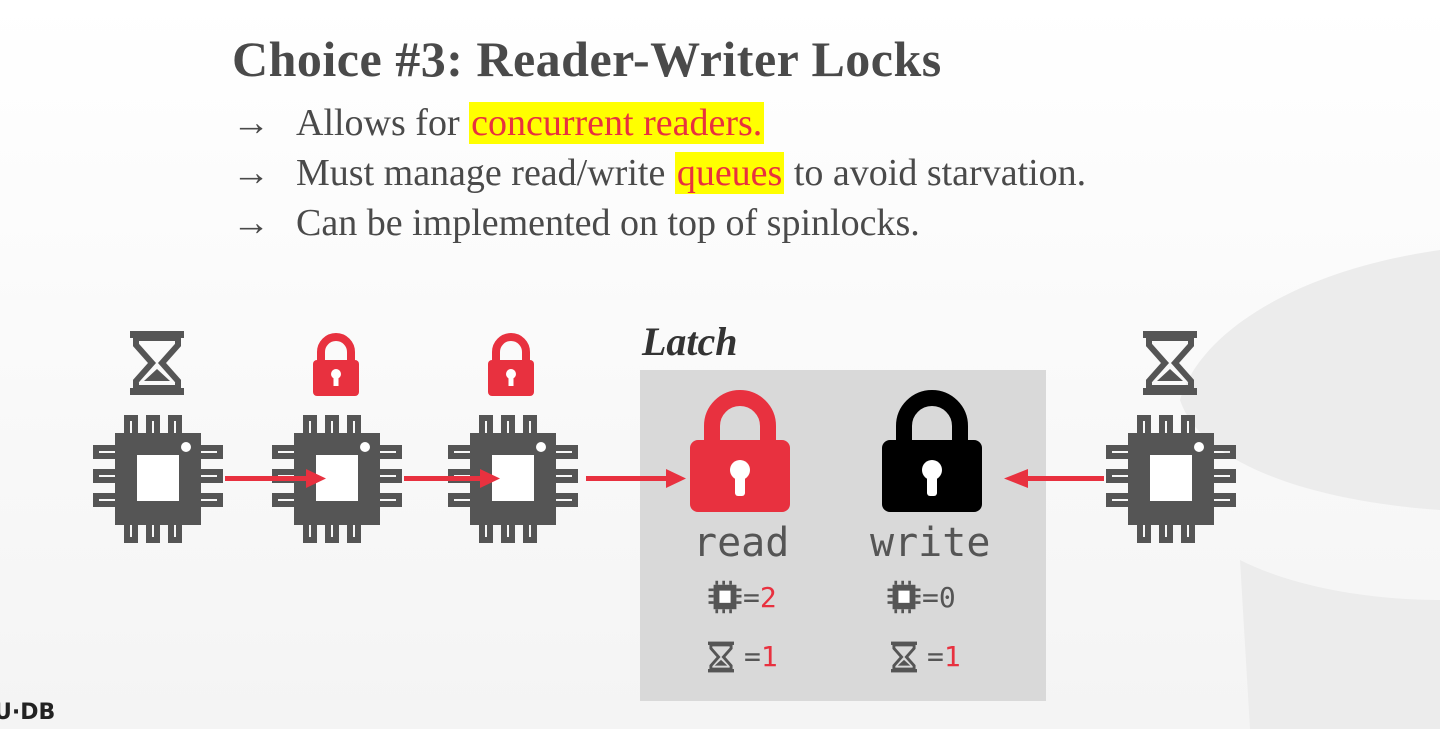 The height and width of the screenshot is (729, 1440). Describe the element at coordinates (1054, 478) in the screenshot. I see `arrow-left` at that location.